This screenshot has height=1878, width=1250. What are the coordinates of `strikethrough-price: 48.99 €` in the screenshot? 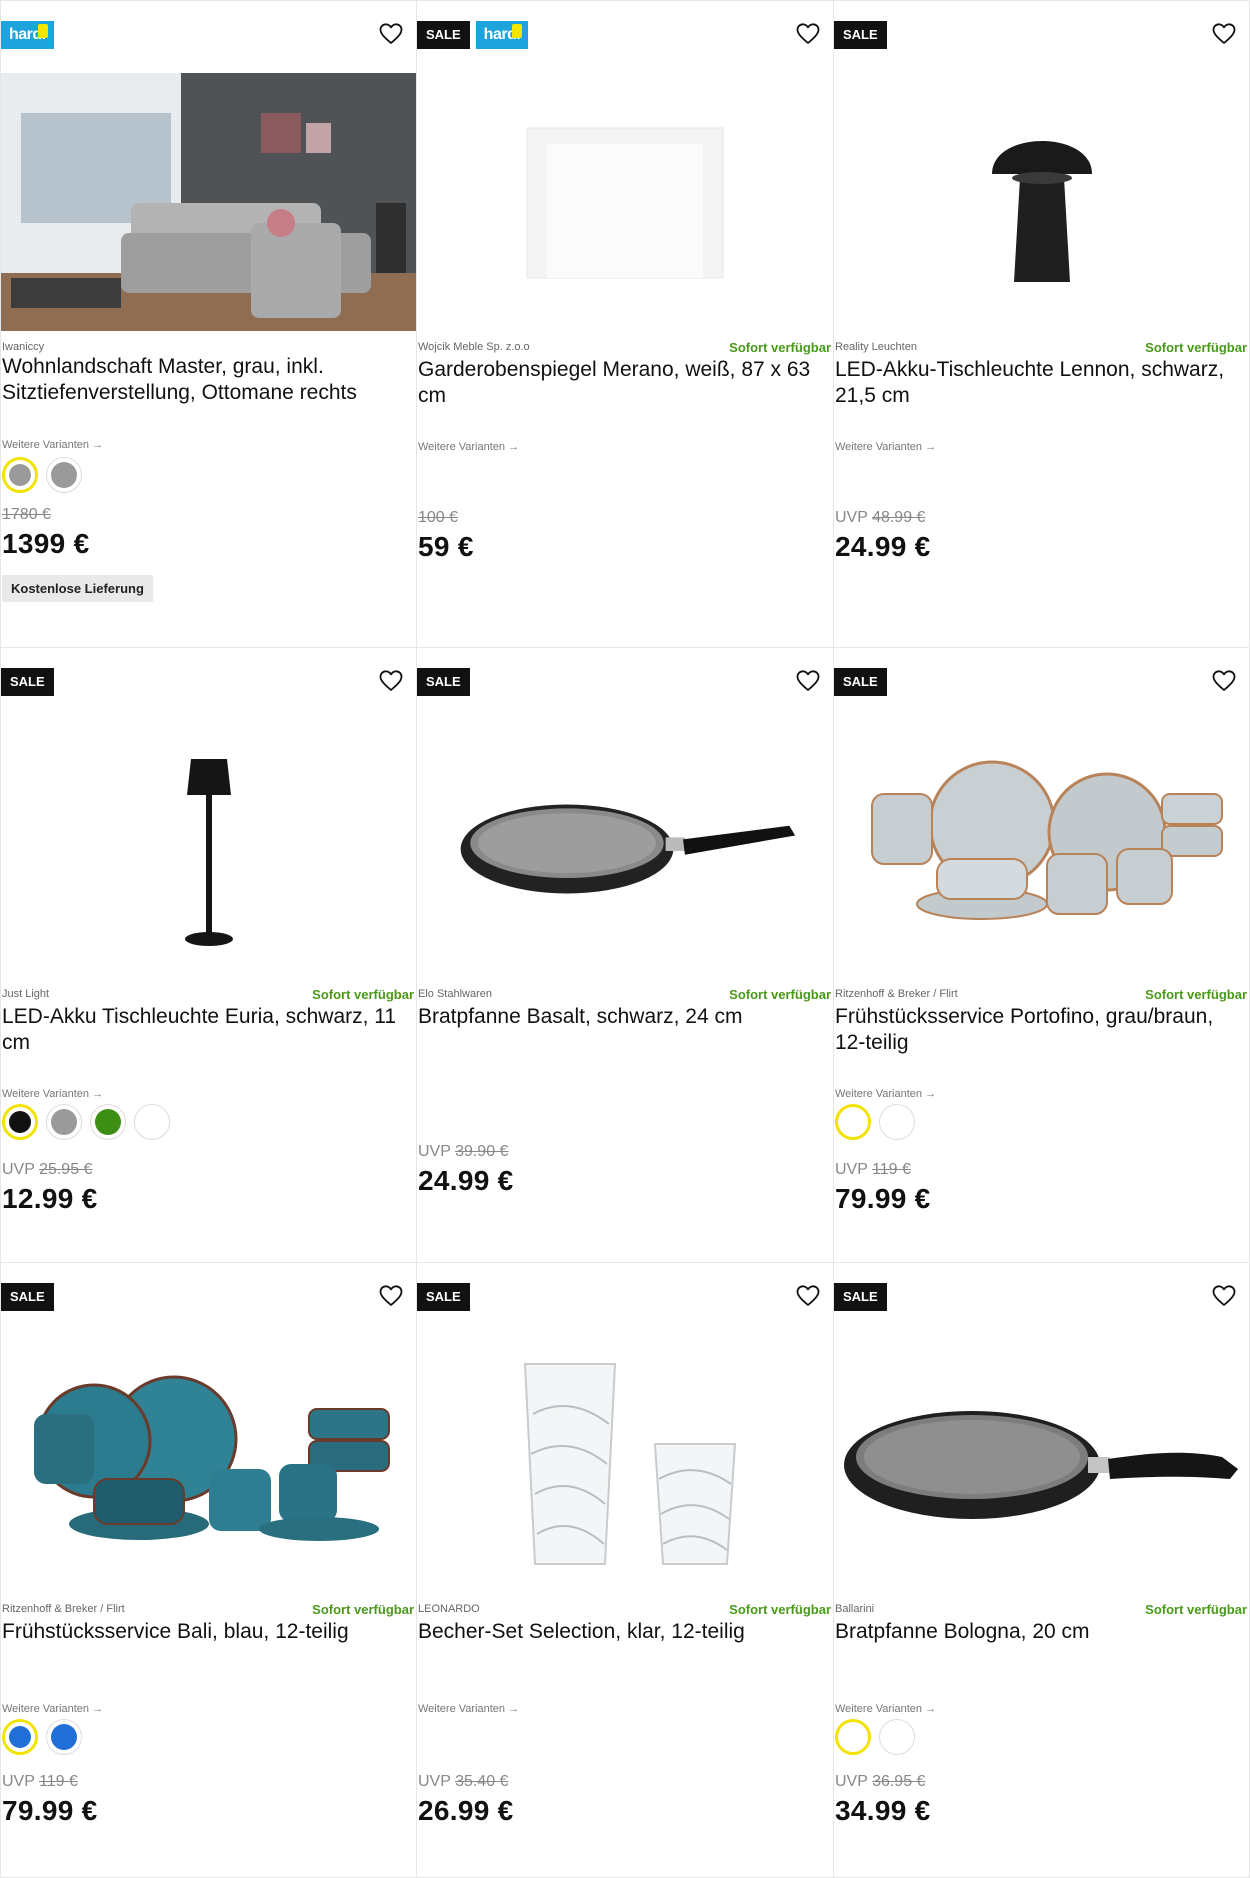 It's located at (899, 517).